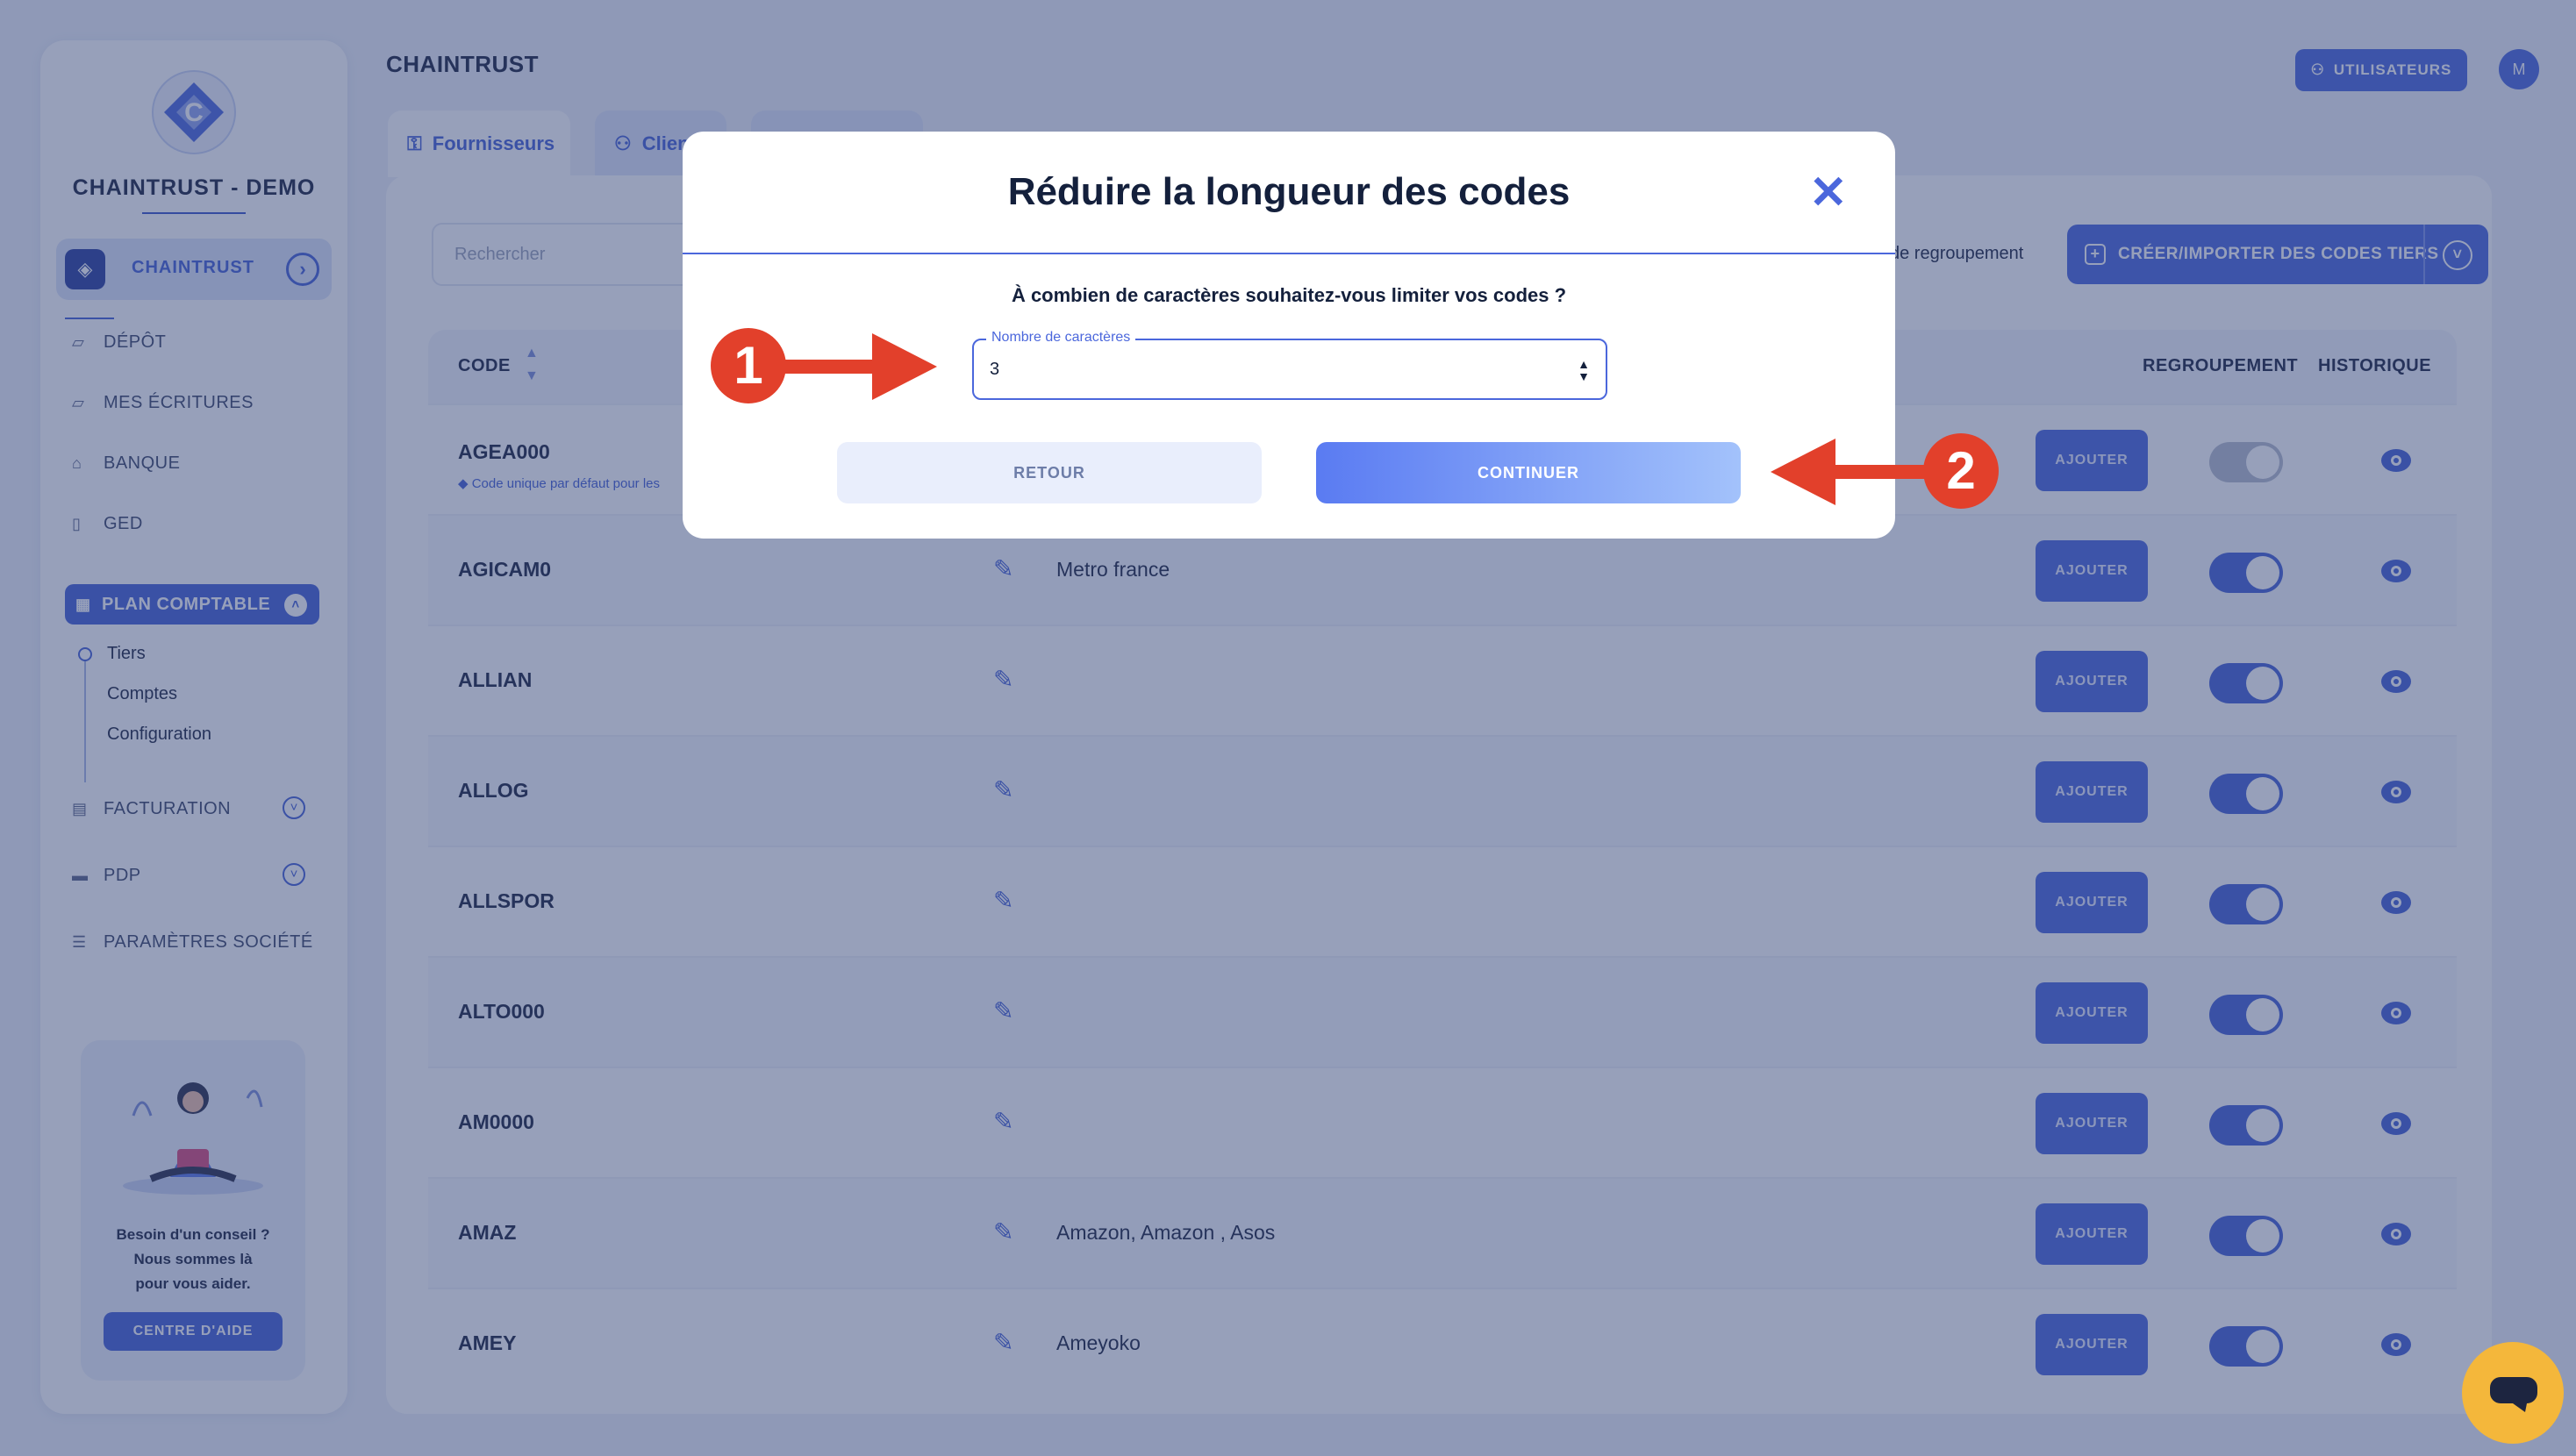 This screenshot has width=2576, height=1456. I want to click on character-count-input, so click(1253, 370).